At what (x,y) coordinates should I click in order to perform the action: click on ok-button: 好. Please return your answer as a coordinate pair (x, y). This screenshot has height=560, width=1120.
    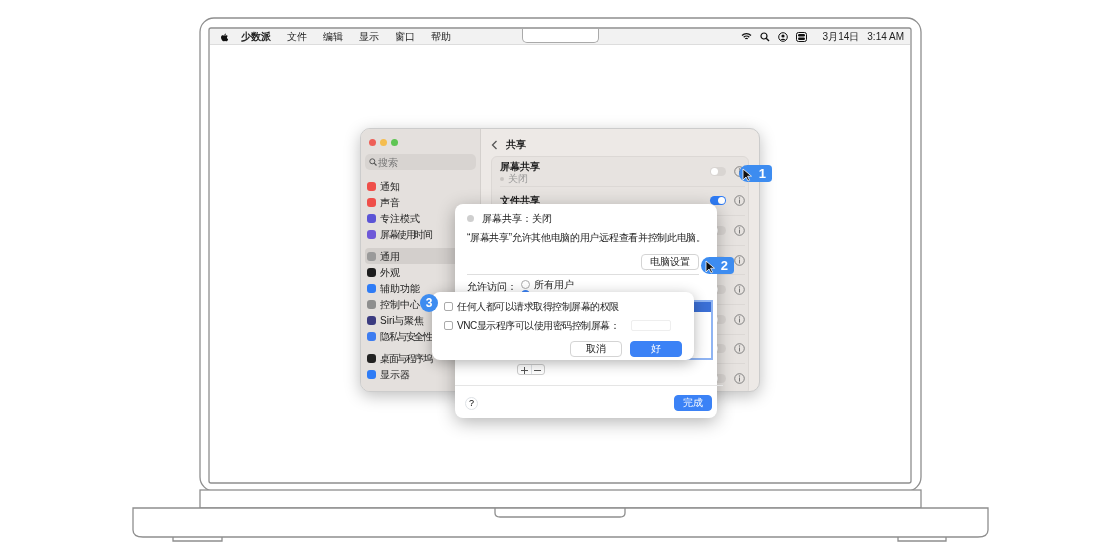
    Looking at the image, I should click on (656, 349).